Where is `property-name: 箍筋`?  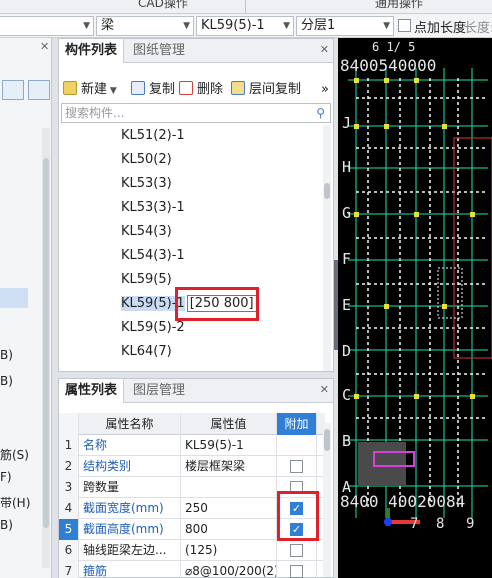
property-name: 箍筋 is located at coordinates (130, 569).